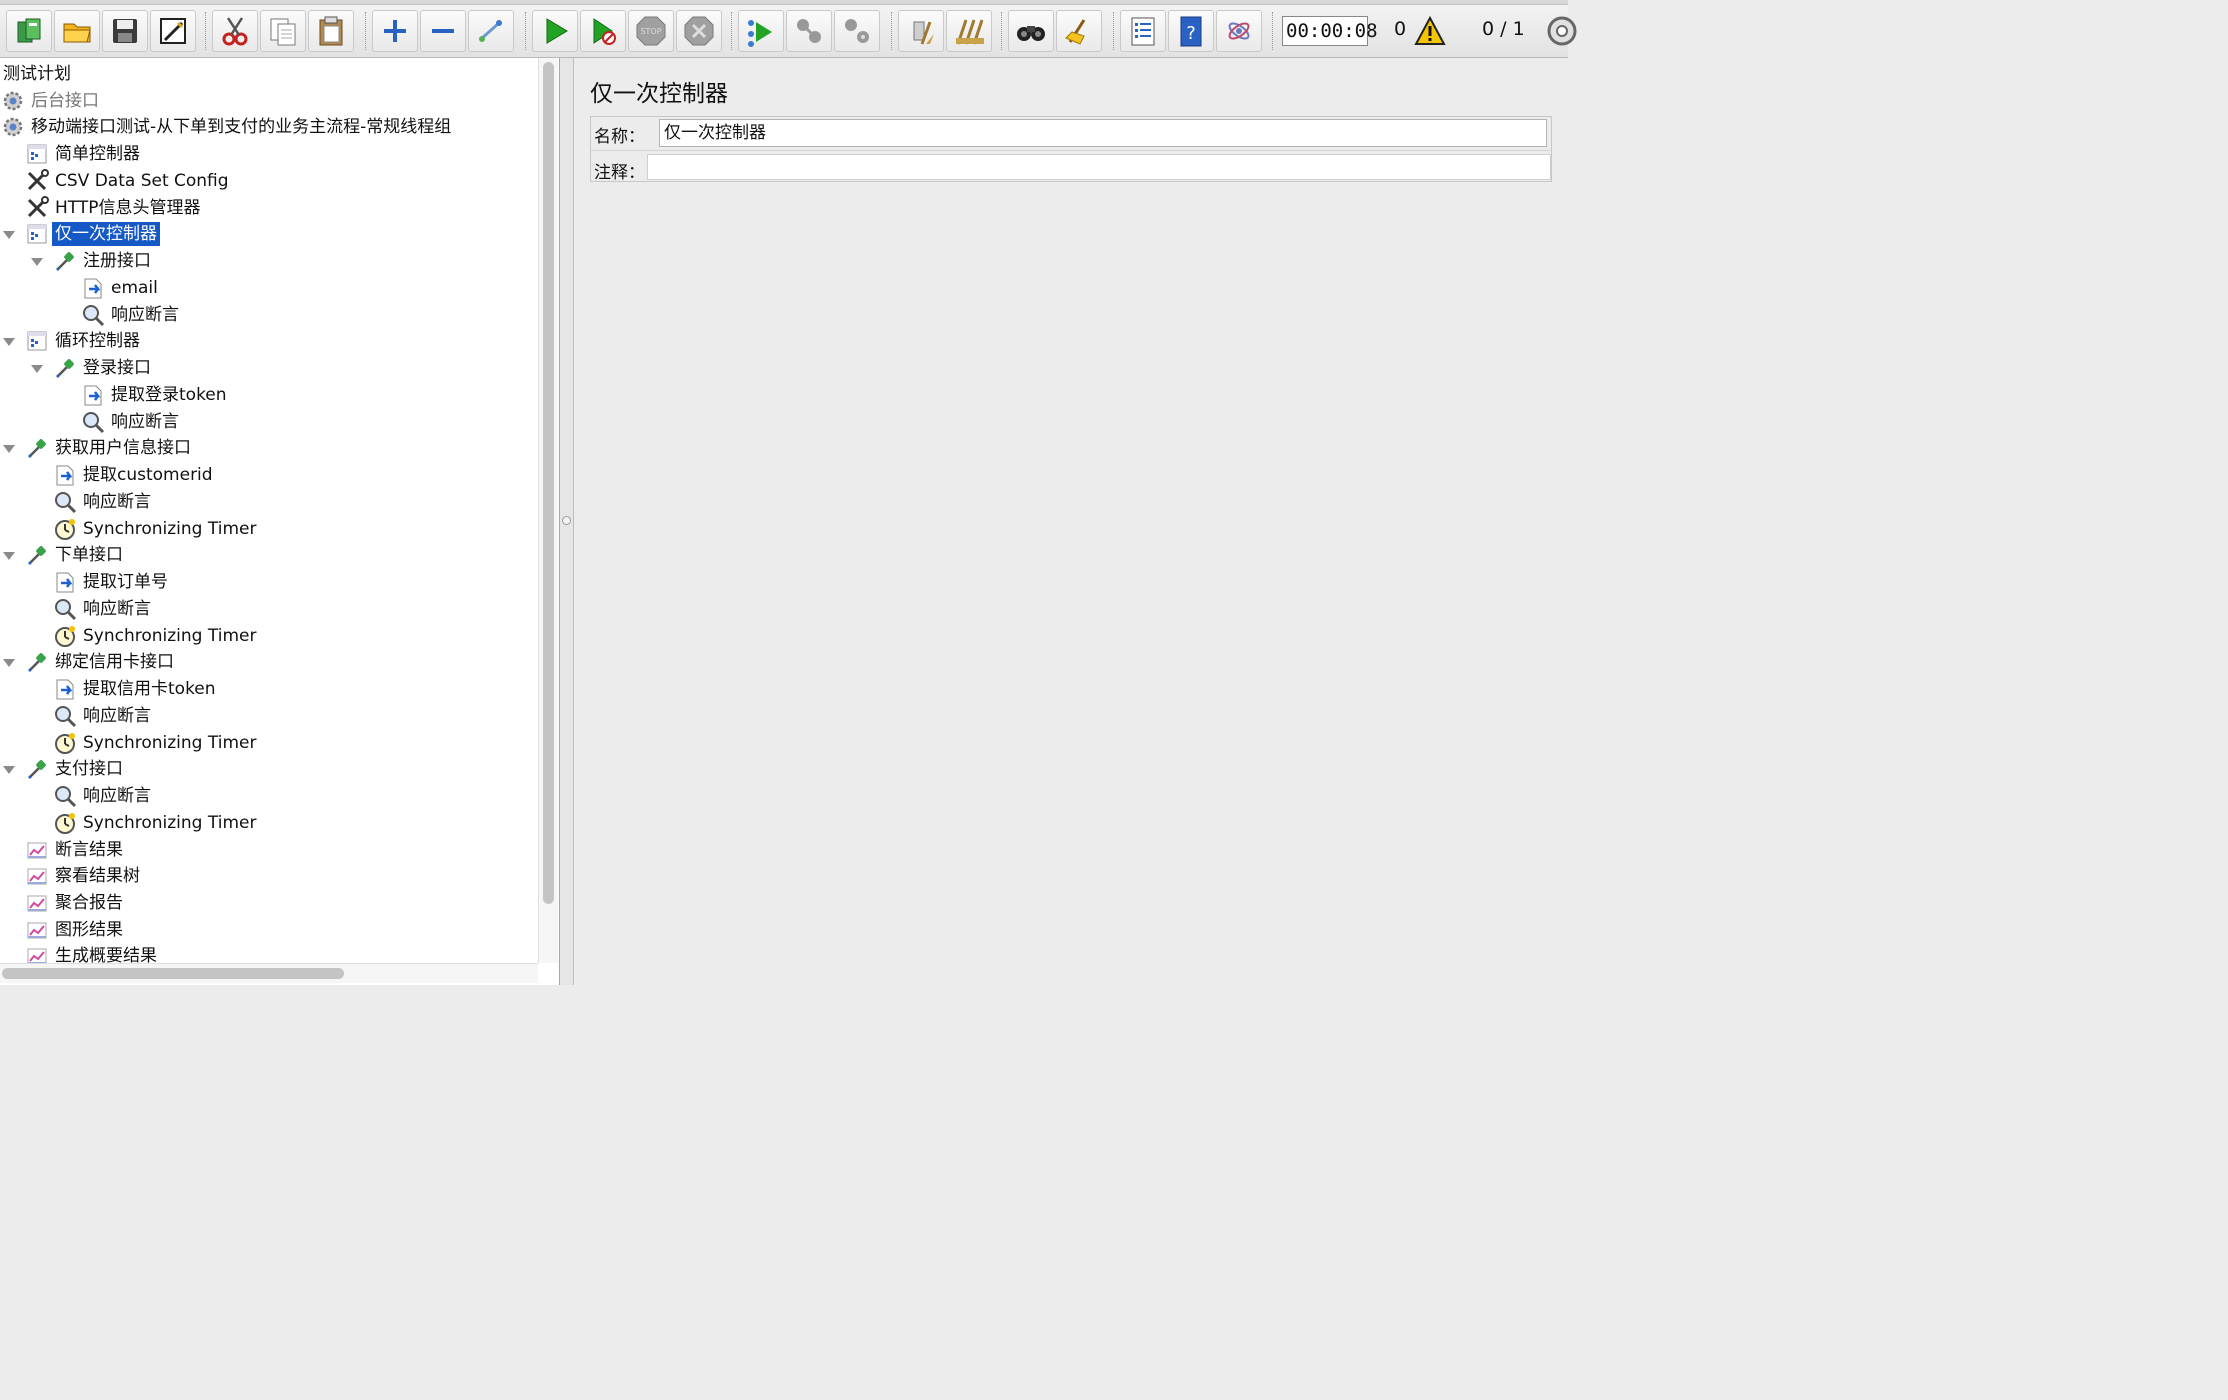  What do you see at coordinates (125, 31) in the screenshot?
I see `save-button` at bounding box center [125, 31].